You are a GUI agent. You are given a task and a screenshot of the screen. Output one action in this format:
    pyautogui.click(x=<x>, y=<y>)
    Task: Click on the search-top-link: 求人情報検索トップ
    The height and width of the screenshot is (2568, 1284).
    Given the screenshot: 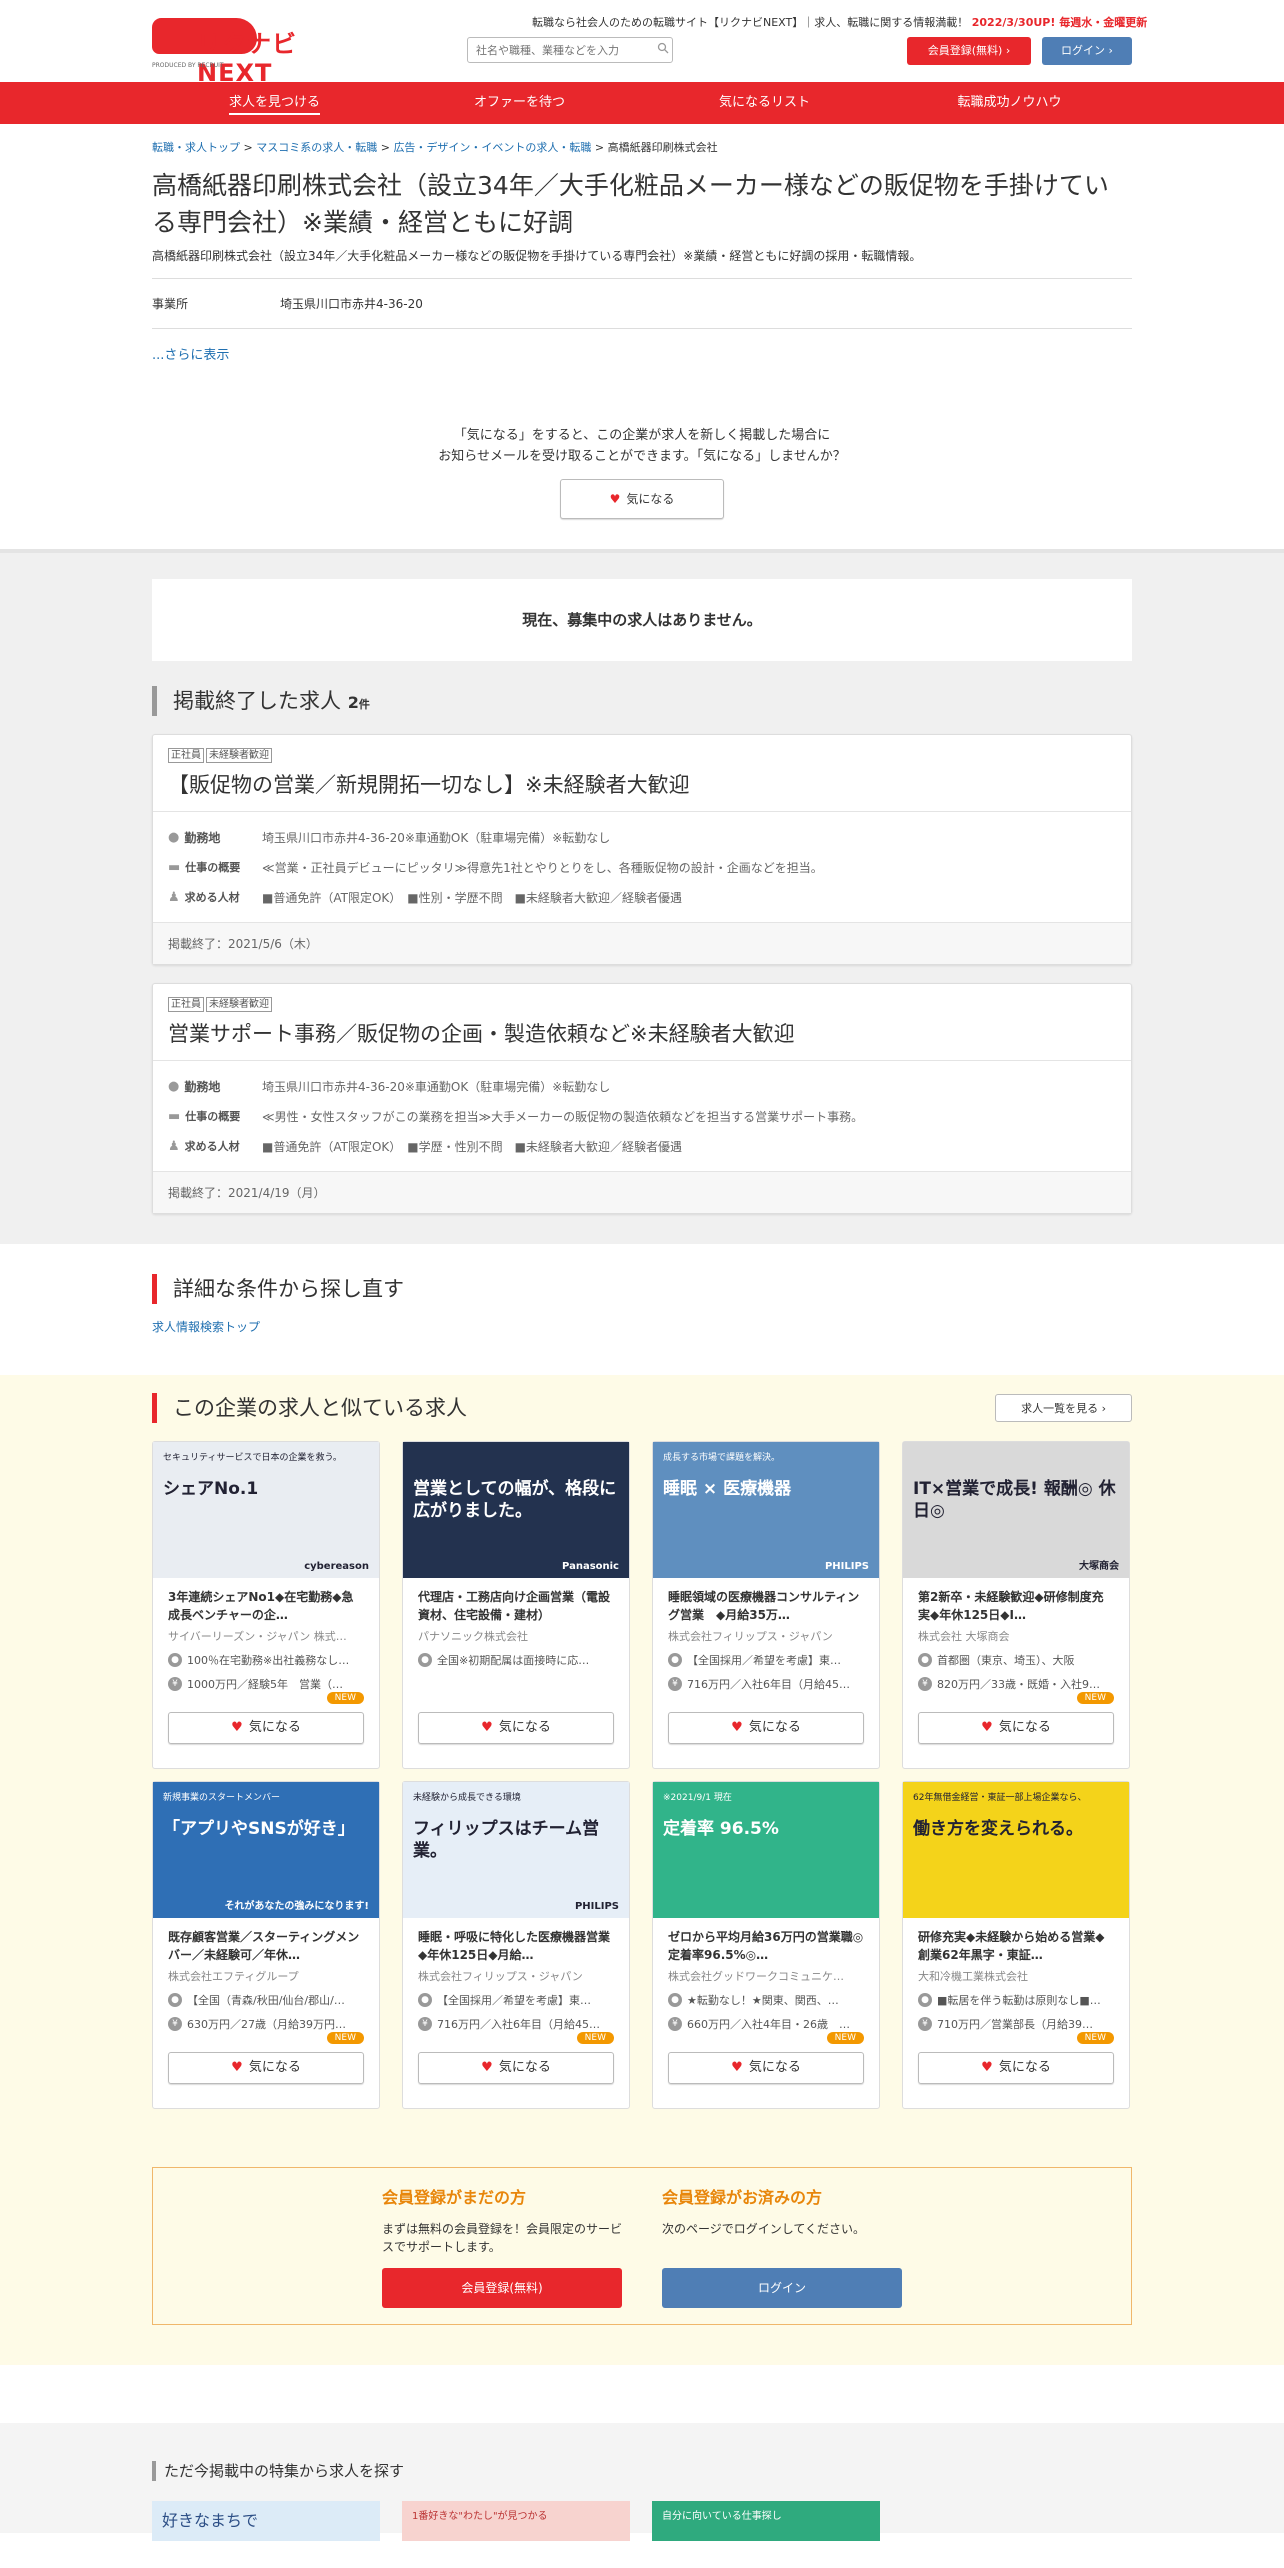 What is the action you would take?
    pyautogui.click(x=642, y=1326)
    